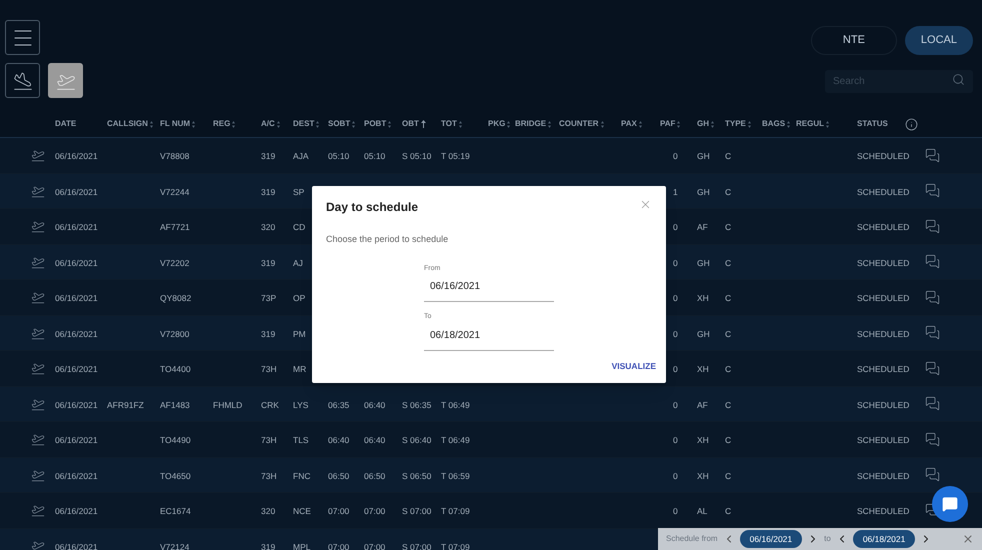  Describe the element at coordinates (827, 539) in the screenshot. I see `separator-label: to` at that location.